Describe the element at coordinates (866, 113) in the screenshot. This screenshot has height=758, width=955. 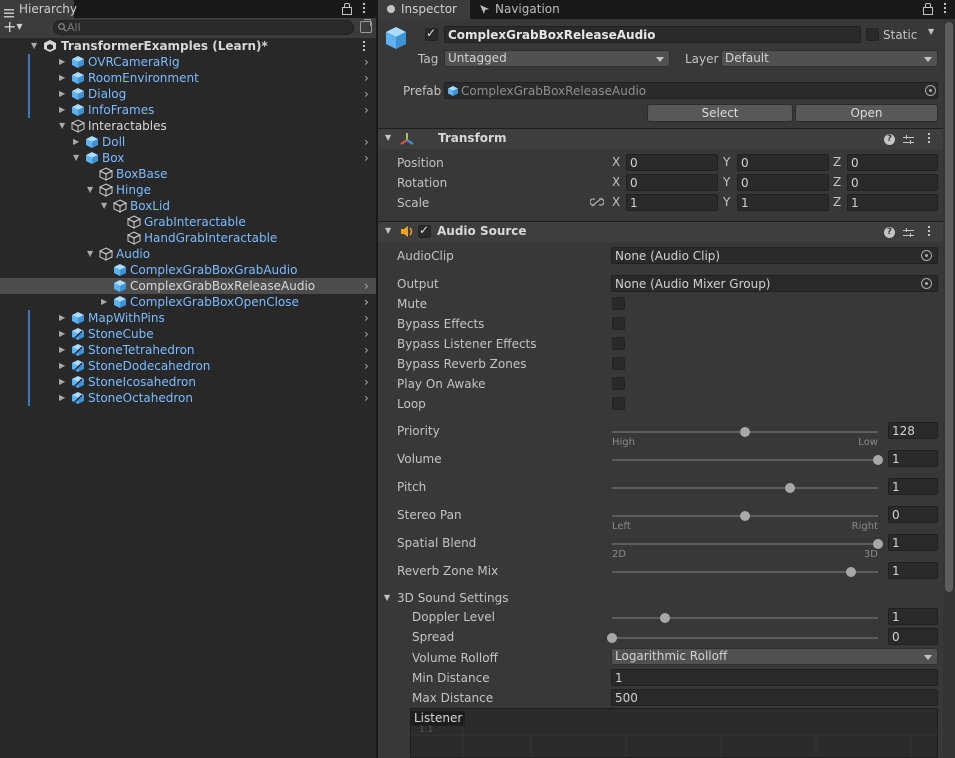
I see `open-button: Open` at that location.